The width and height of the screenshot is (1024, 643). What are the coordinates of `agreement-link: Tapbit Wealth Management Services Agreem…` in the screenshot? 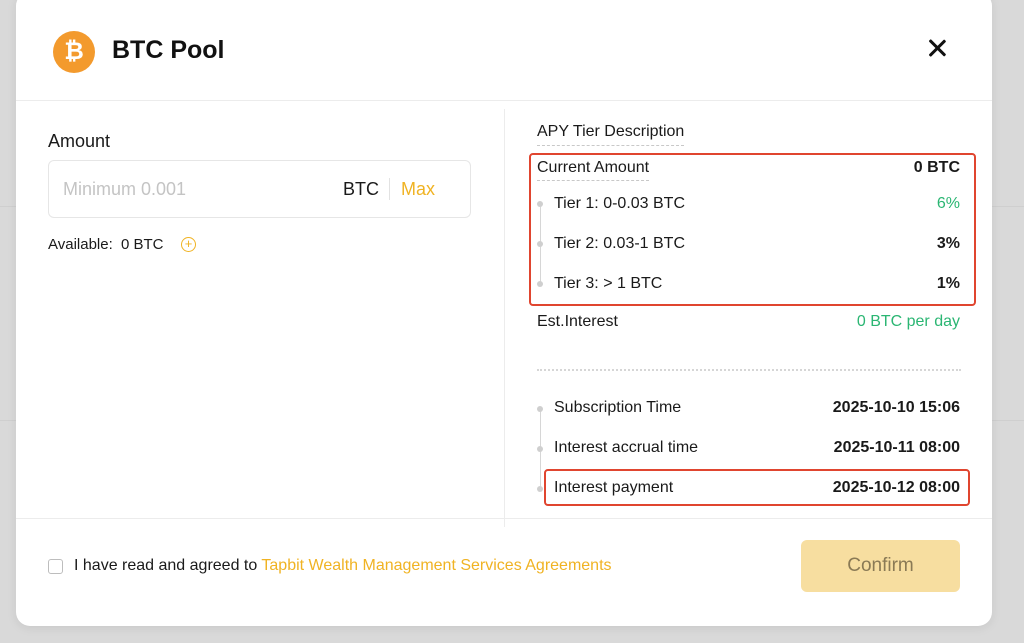 It's located at (436, 565).